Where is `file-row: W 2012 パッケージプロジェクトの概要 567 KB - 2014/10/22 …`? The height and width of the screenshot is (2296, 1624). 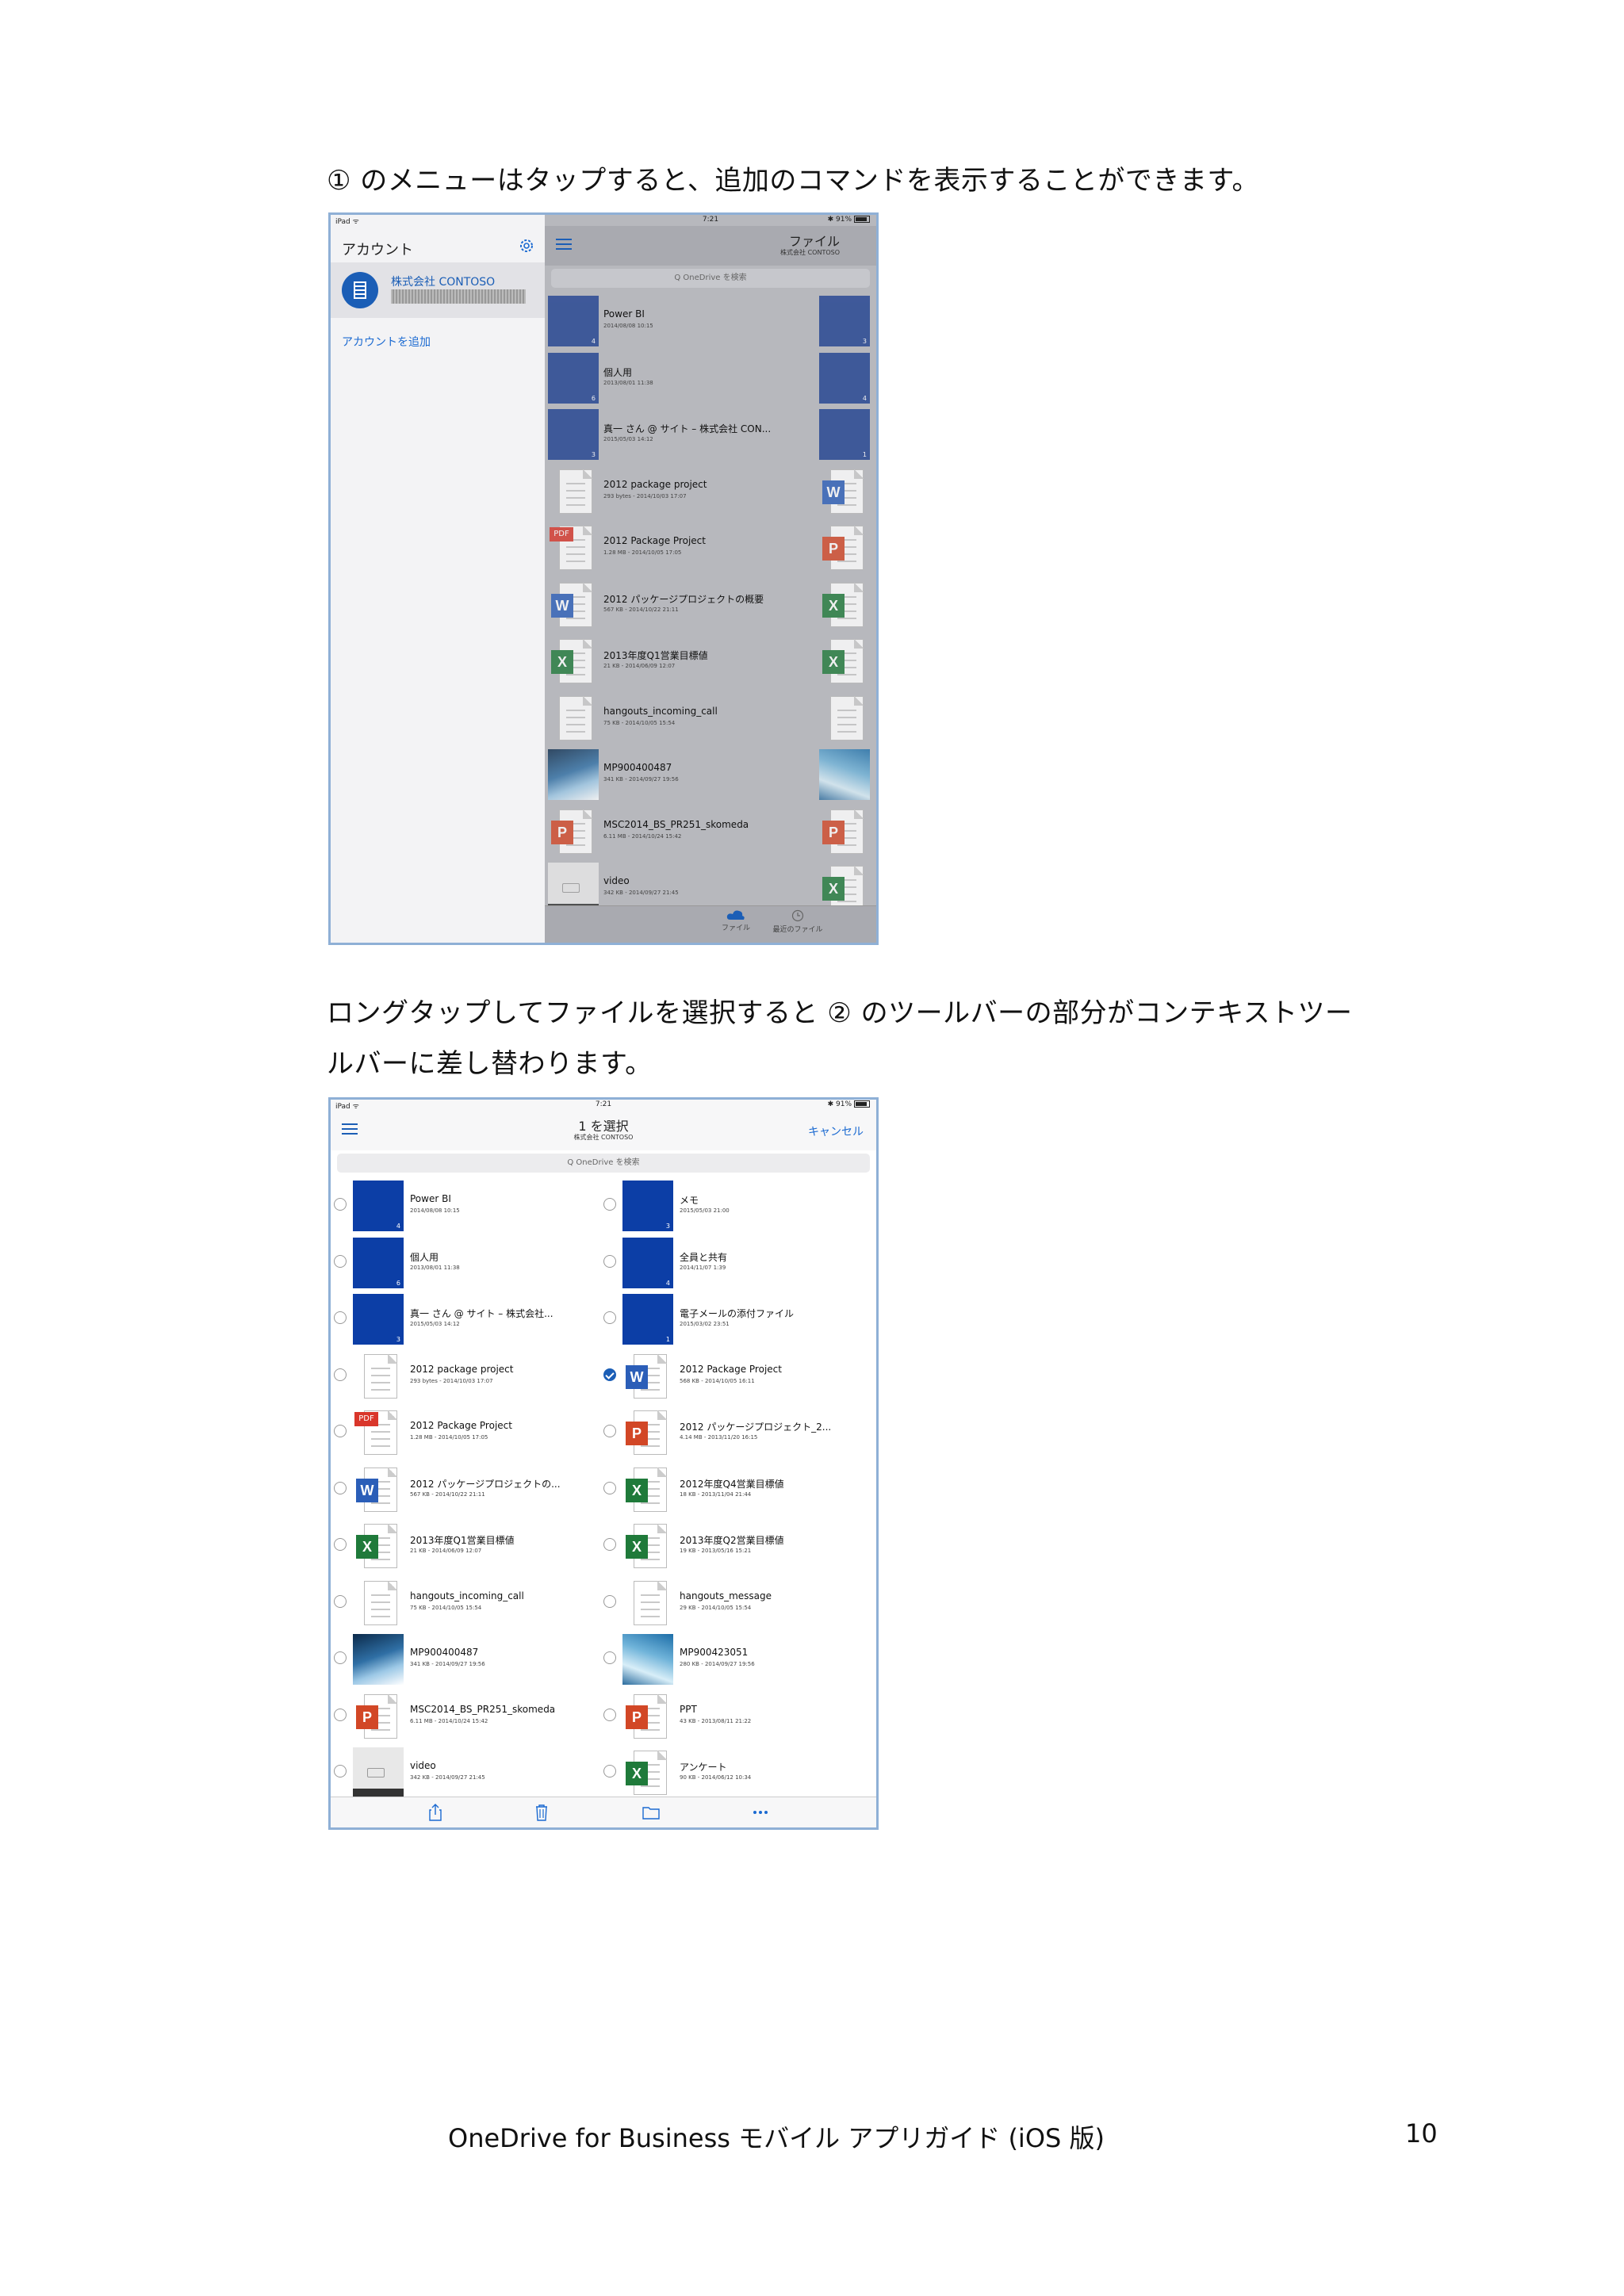
file-row: W 2012 パッケージプロジェクトの概要 567 KB - 2014/10/22 … is located at coordinates (710, 607).